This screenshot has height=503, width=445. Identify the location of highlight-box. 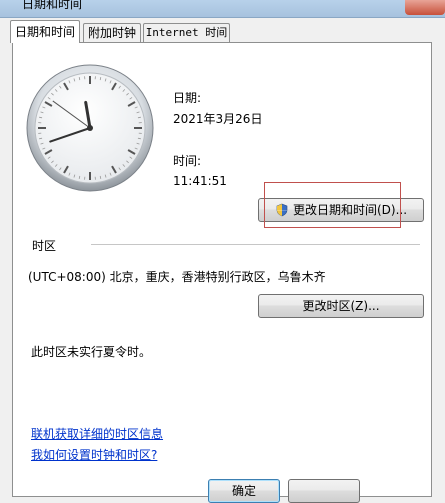
(332, 205).